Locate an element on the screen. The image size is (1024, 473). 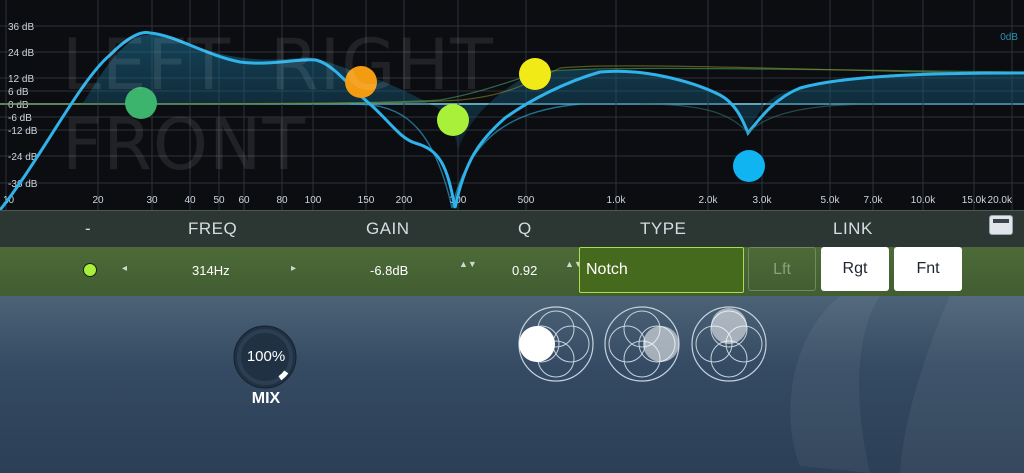
zero-db-marker: 0dB is located at coordinates (1009, 37).